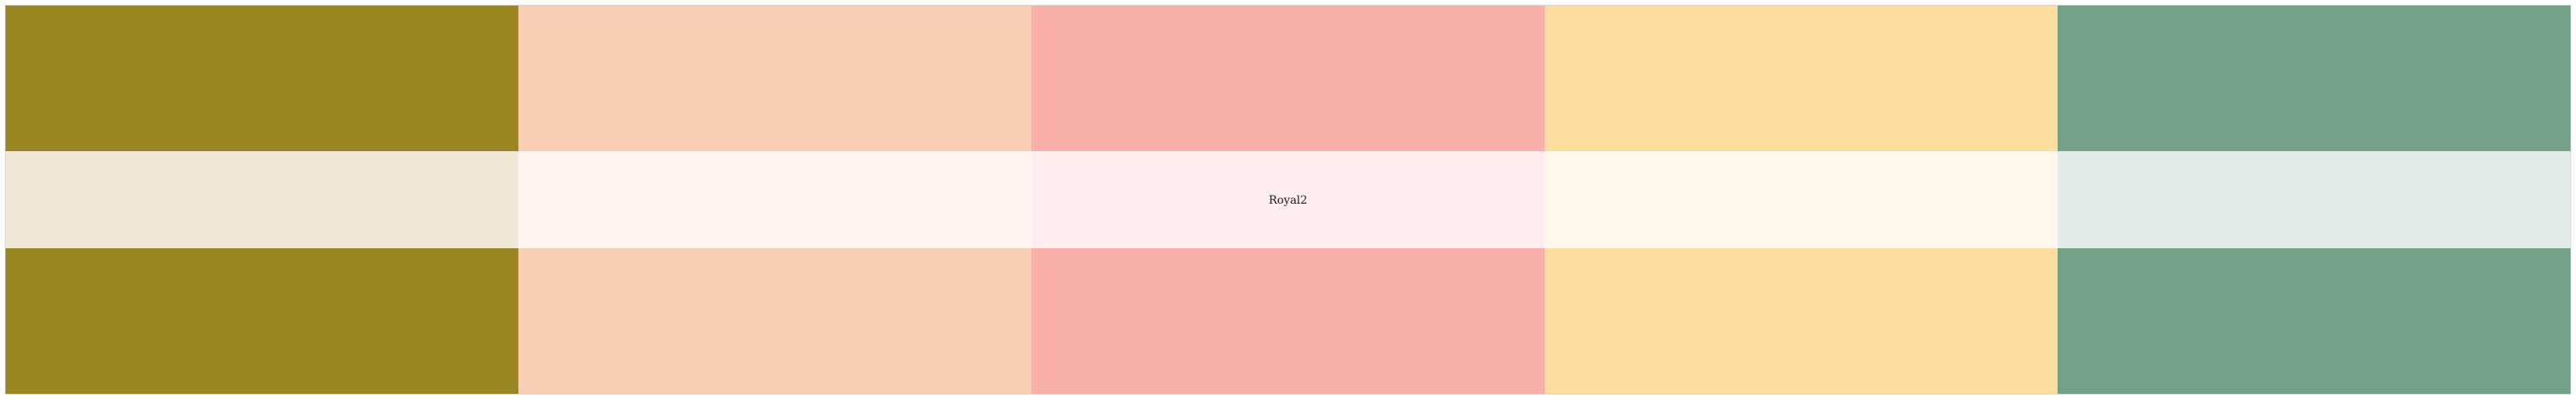  I want to click on swatch-4-strong-top, so click(1801, 78).